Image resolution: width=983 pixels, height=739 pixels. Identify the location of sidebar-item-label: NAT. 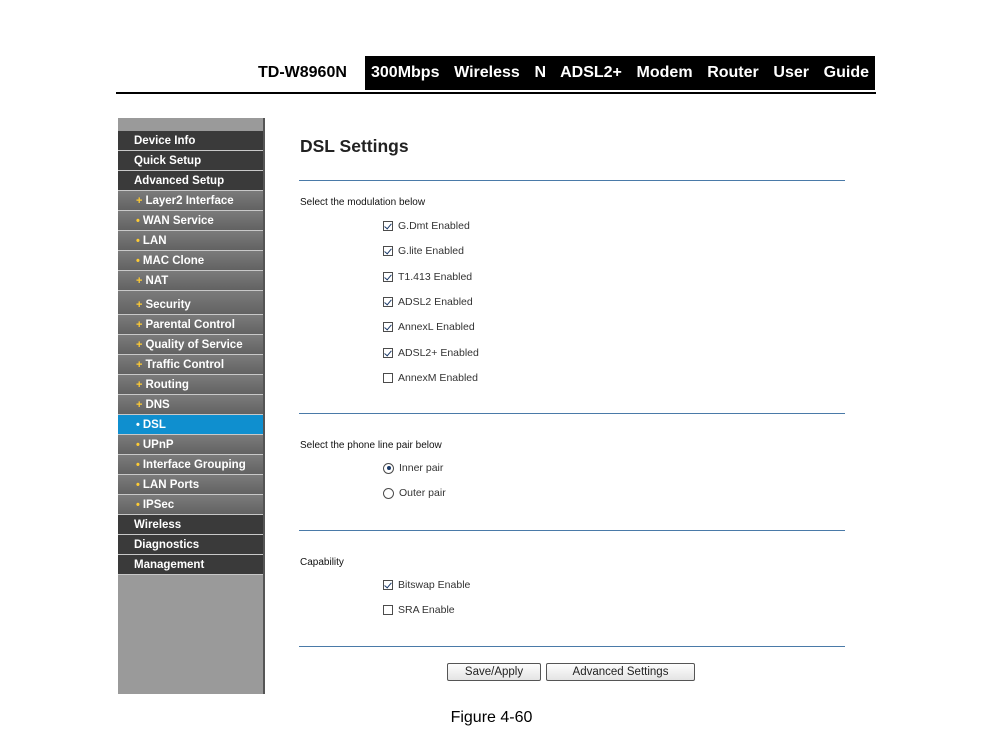
(157, 280).